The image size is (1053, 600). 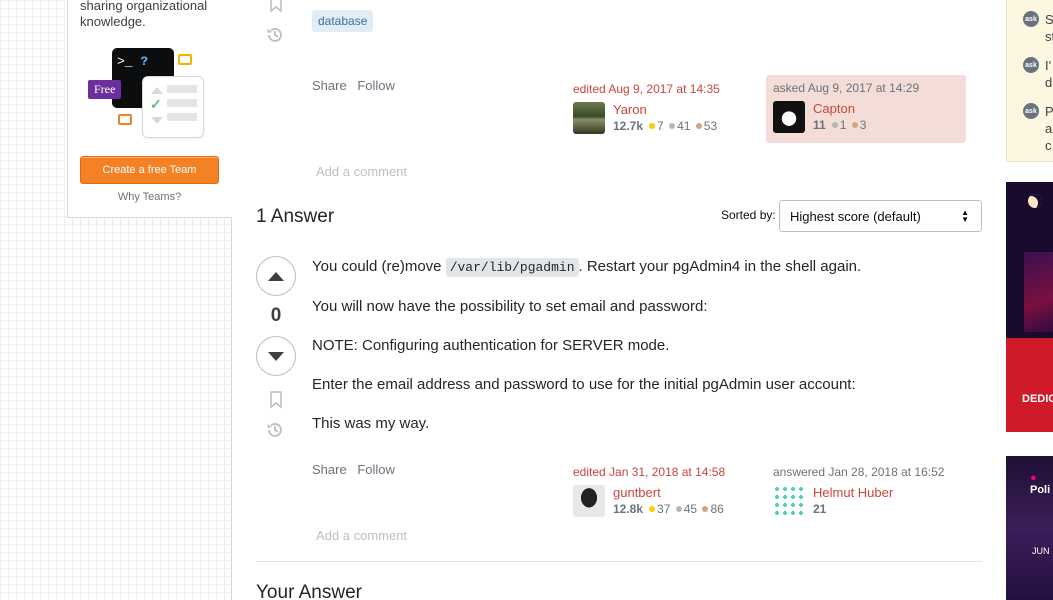 I want to click on edited-timestamp: edited Aug 9, 2017 at 14:35, so click(x=666, y=89).